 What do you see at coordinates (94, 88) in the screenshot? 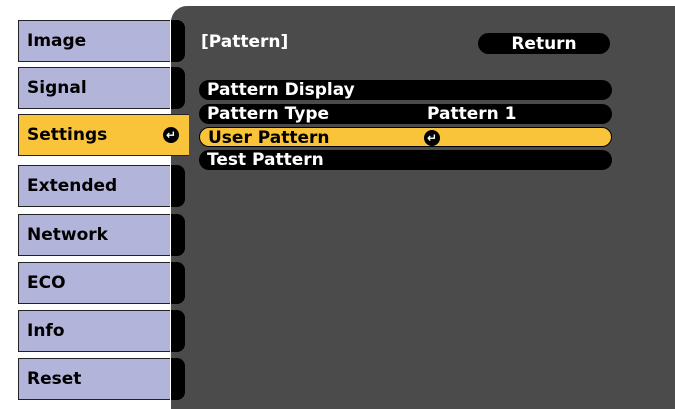
I see `tab-signal: Signal` at bounding box center [94, 88].